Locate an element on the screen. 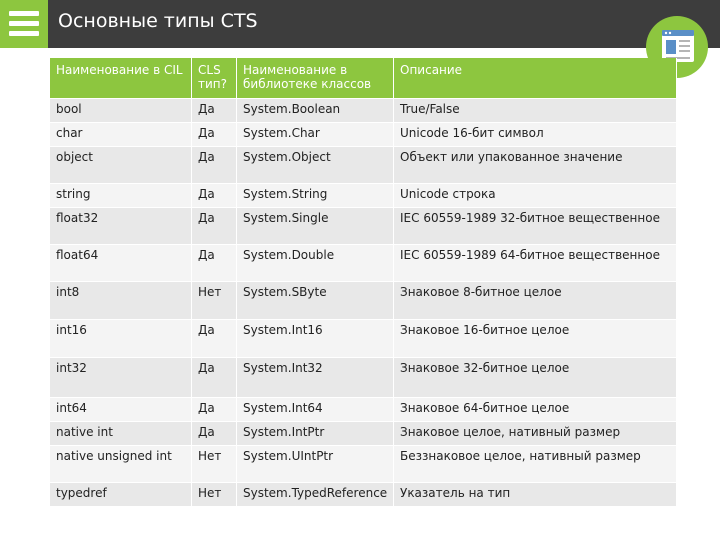 The width and height of the screenshot is (720, 540). table-row: string Да System.String Unicode строка is located at coordinates (363, 196).